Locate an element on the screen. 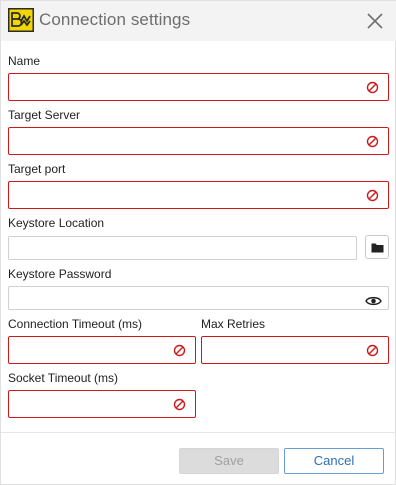 This screenshot has width=396, height=485. keystore-password-field is located at coordinates (198, 298).